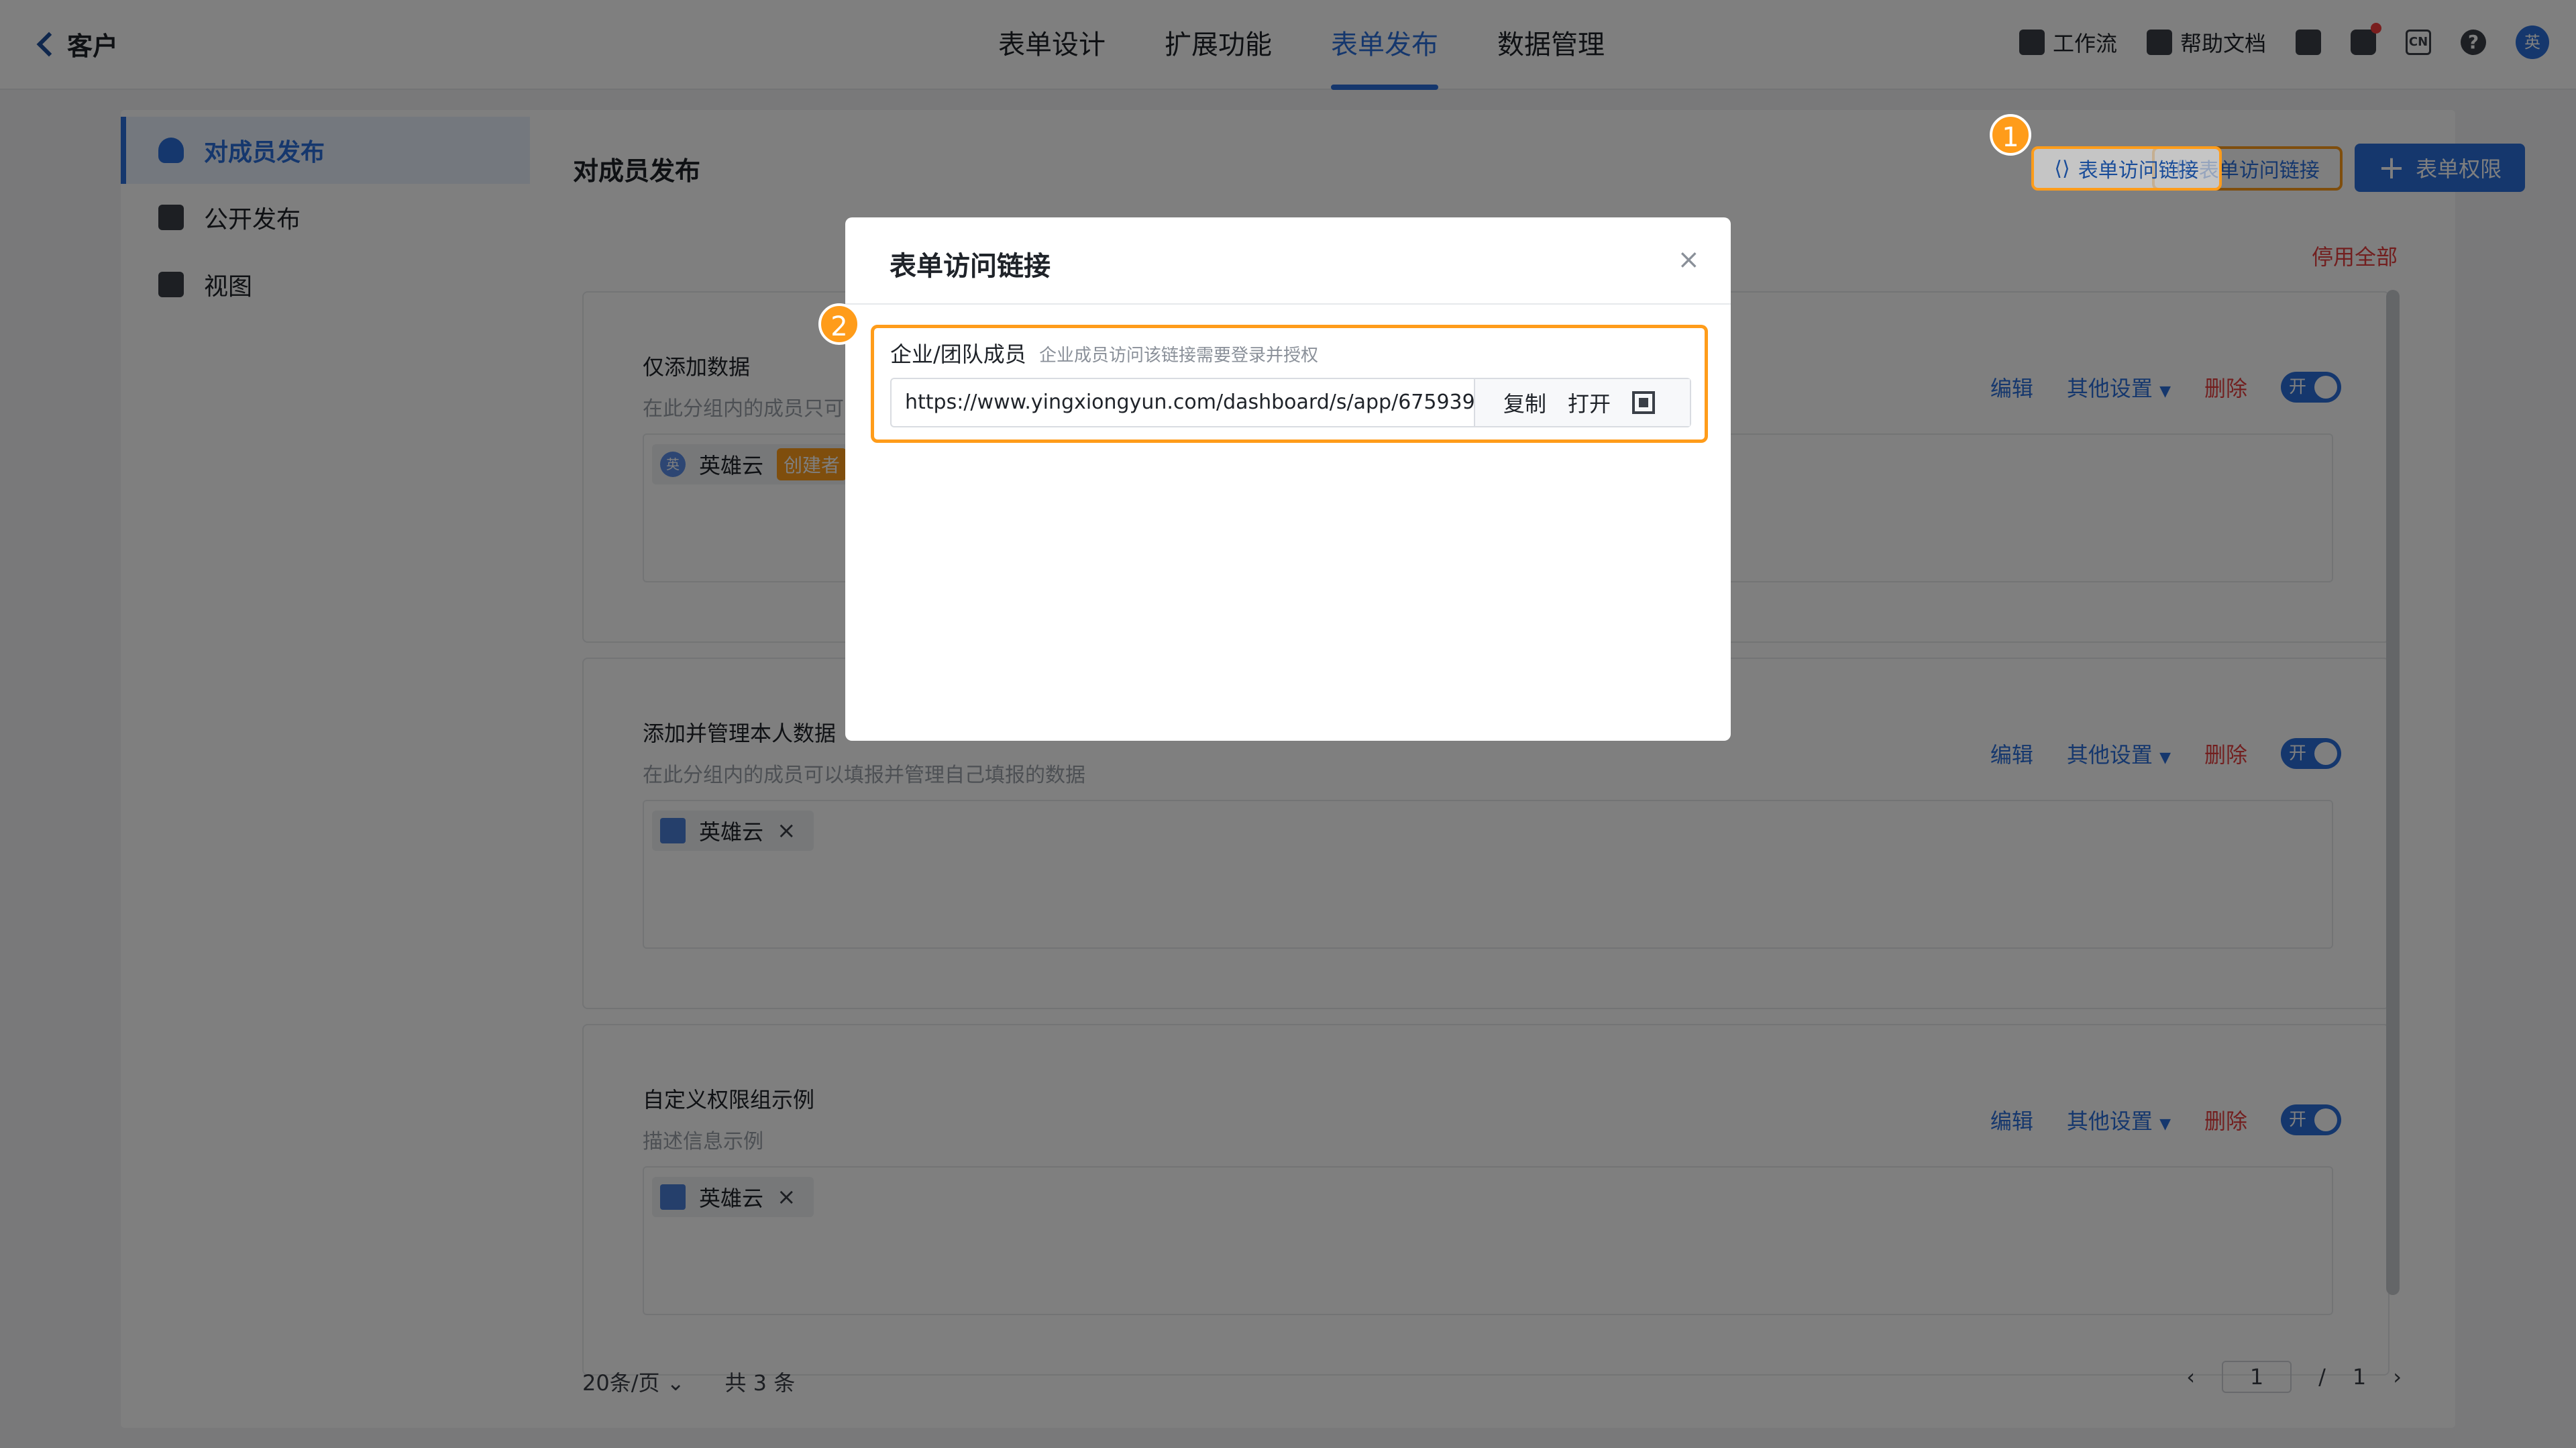  Describe the element at coordinates (1288, 304) in the screenshot. I see `divider` at that location.